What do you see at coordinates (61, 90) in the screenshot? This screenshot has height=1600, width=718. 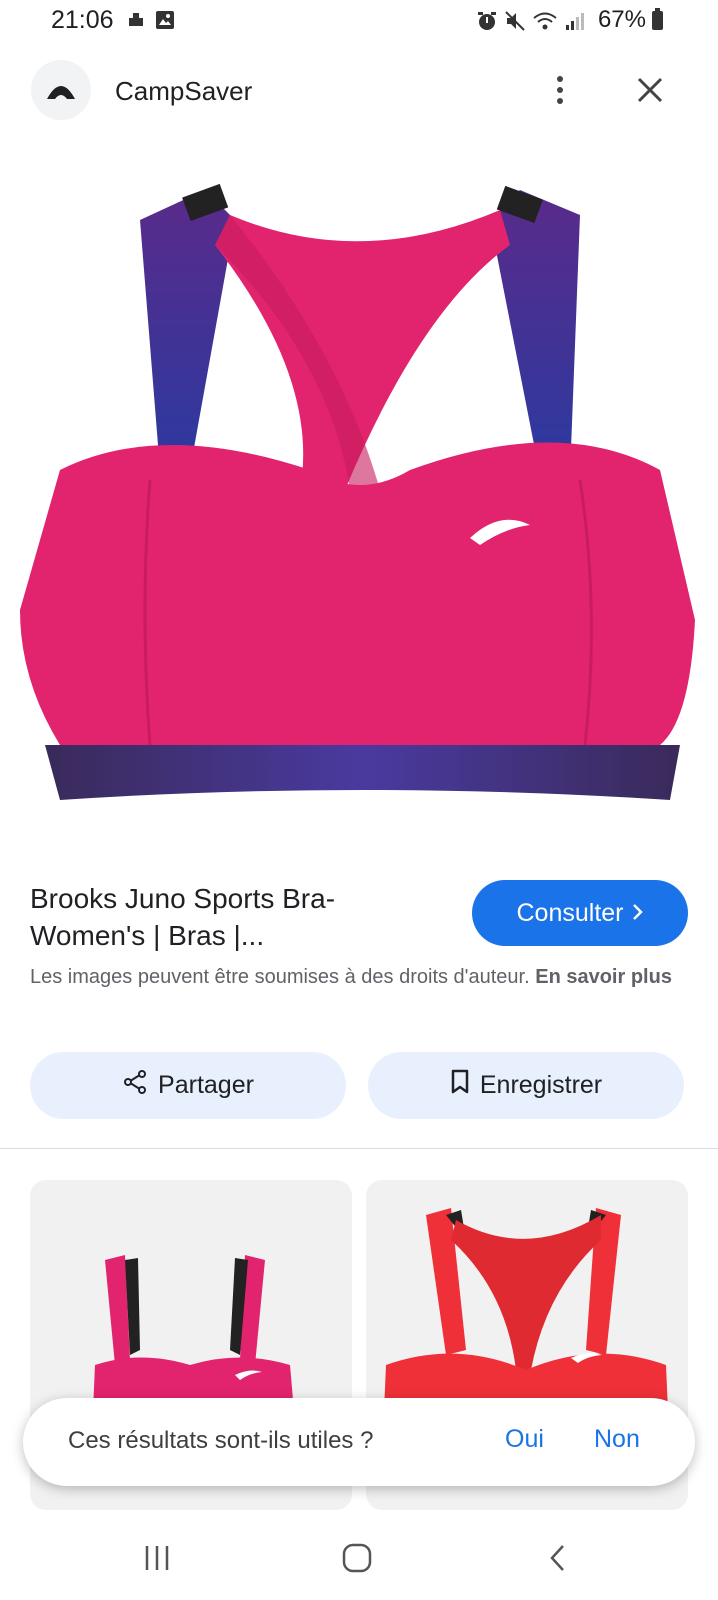 I see `campsaver-logo-icon` at bounding box center [61, 90].